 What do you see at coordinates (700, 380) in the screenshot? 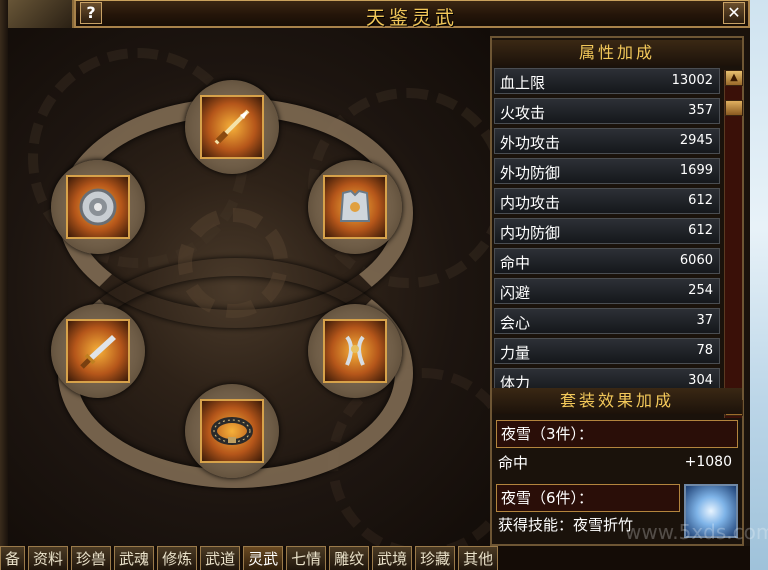
I see `attribute-value: 304` at bounding box center [700, 380].